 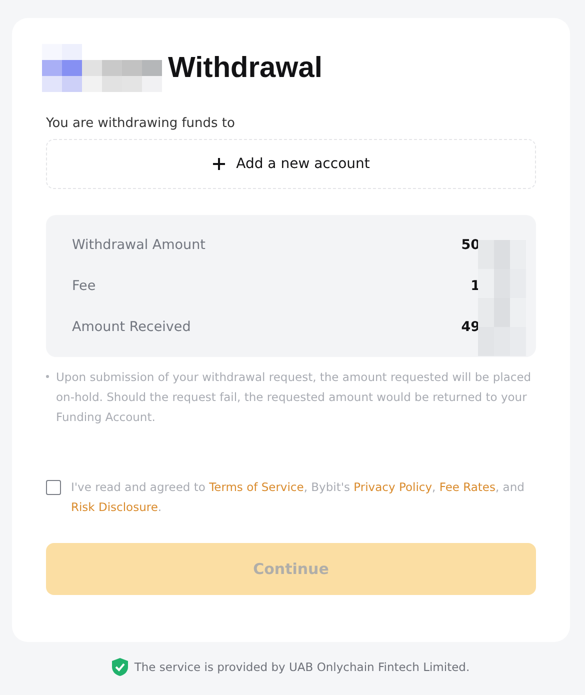 I want to click on note-text: Upon submission of your withdrawal request, the amount requested will be placed on-hold. Should the request fail, the requested amount would be returned to your Funding Account., so click(x=294, y=397).